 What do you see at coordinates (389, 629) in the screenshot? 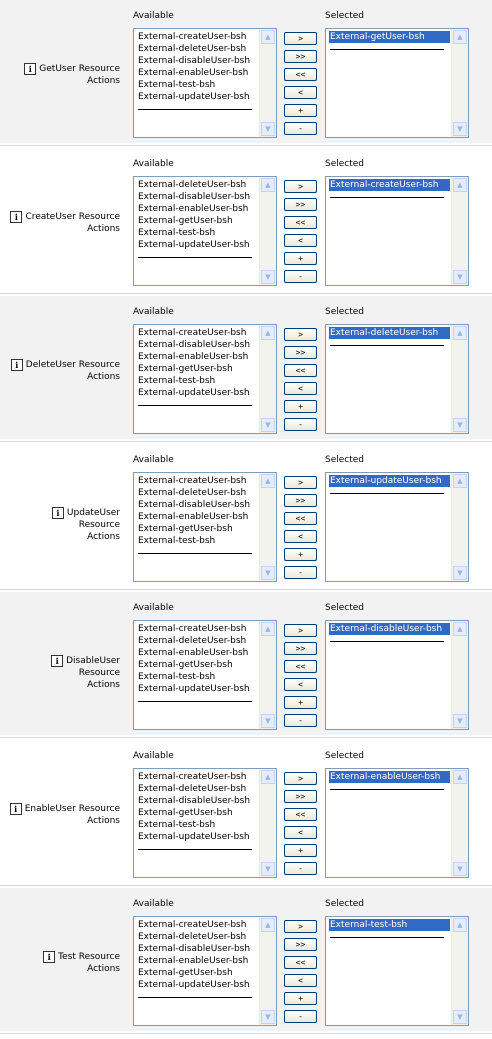
I see `selected-option: External-disableUser-bsh` at bounding box center [389, 629].